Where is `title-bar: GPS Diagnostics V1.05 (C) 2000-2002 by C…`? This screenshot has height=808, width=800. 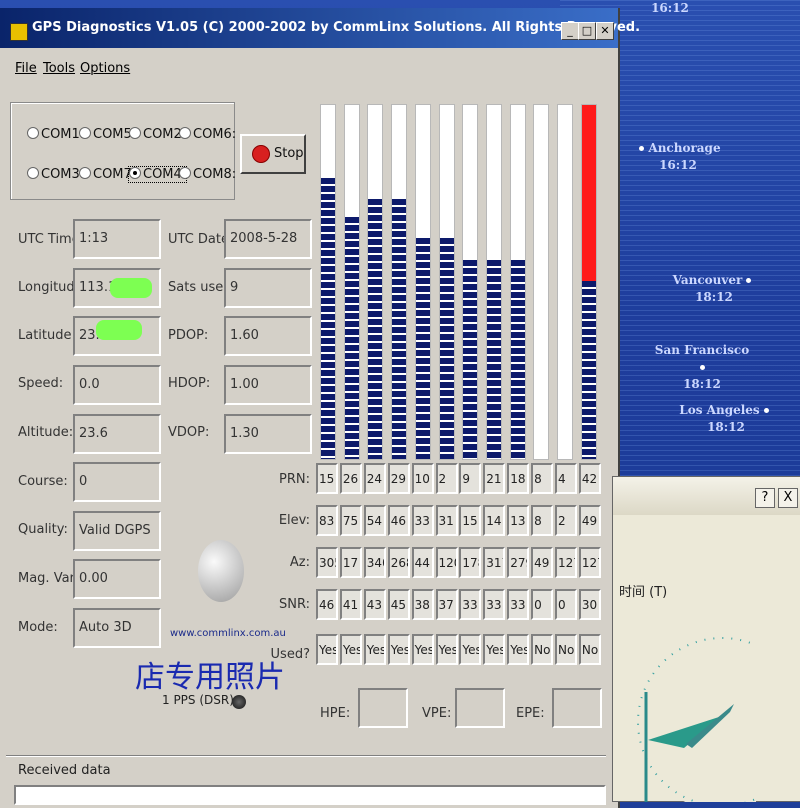
title-bar: GPS Diagnostics V1.05 (C) 2000-2002 by C… is located at coordinates (320, 28).